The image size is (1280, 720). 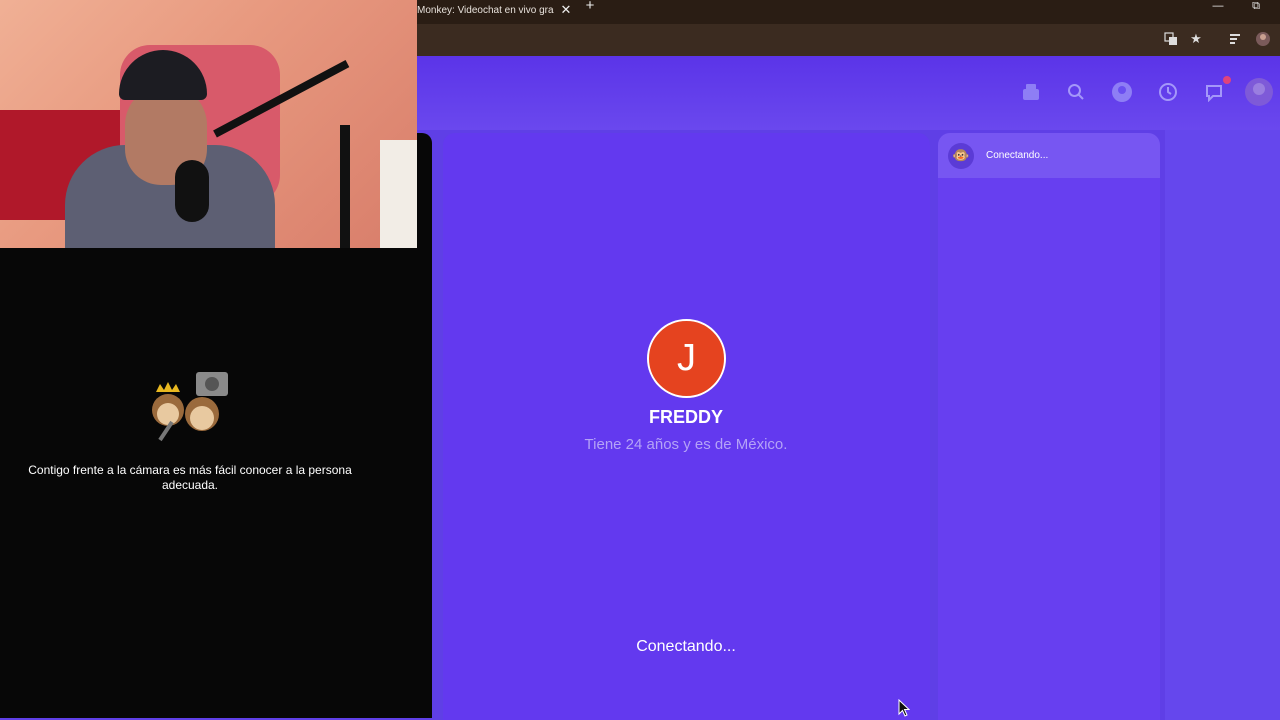 I want to click on webcam-cap, so click(x=163, y=75).